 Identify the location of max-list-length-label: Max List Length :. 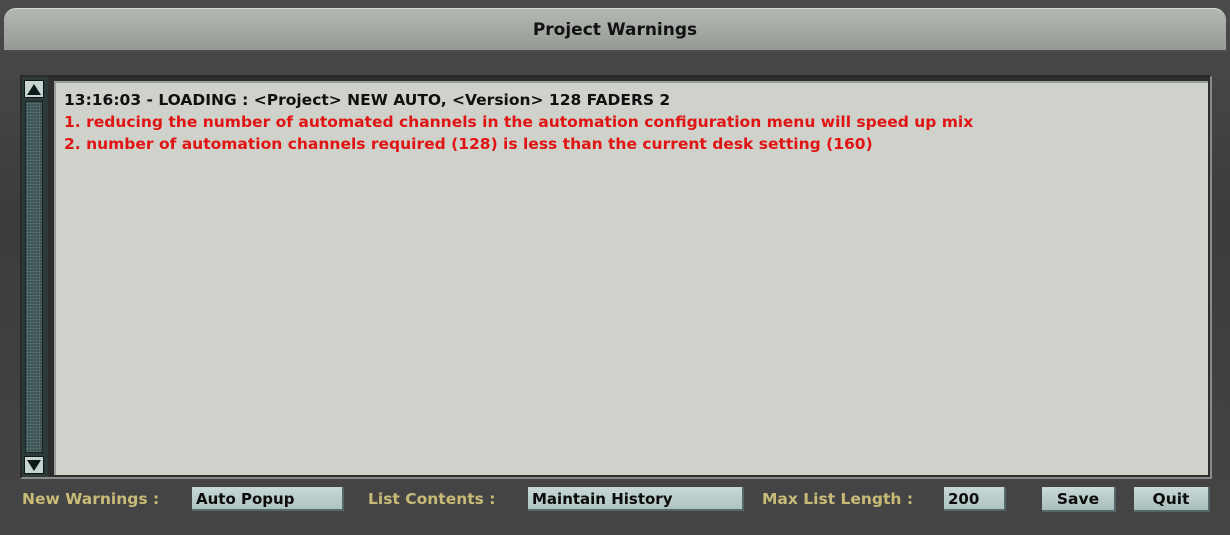
(838, 499).